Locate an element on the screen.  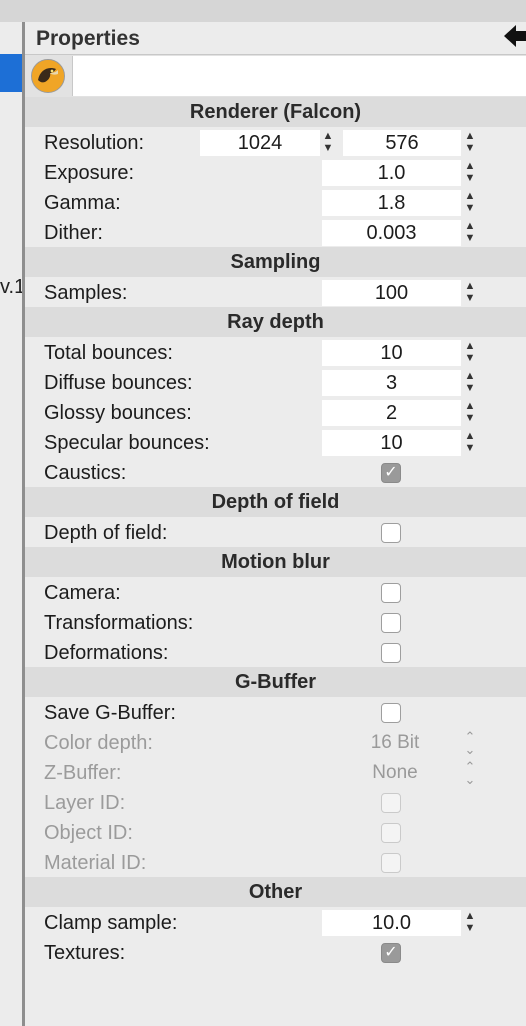
clamp-sample-label: Clamp sample: is located at coordinates (111, 923).